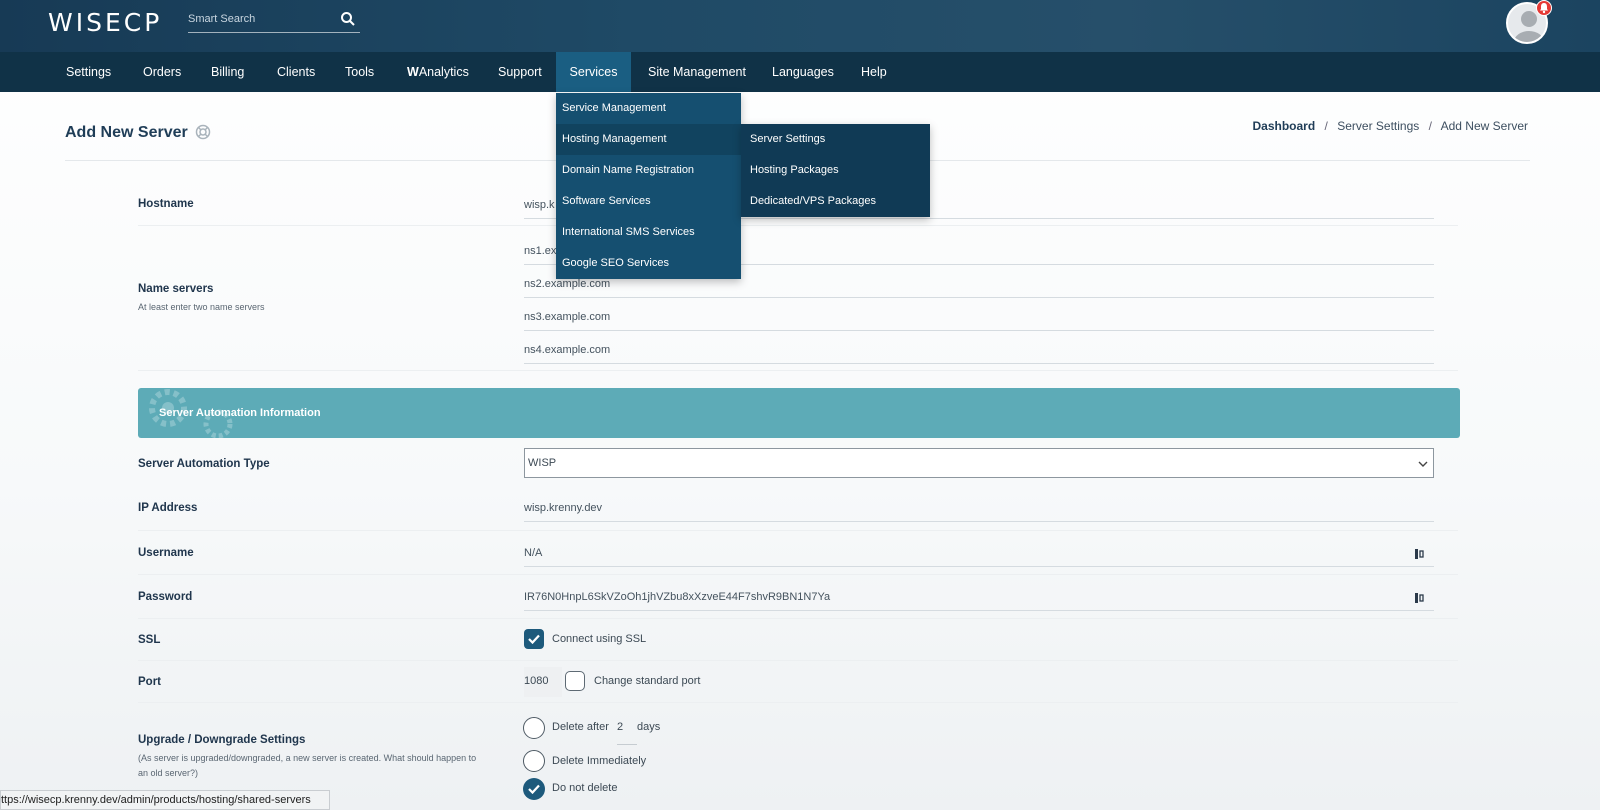 Image resolution: width=1600 pixels, height=810 pixels. Describe the element at coordinates (563, 508) in the screenshot. I see `ip-address-value: wisp.krenny.dev` at that location.